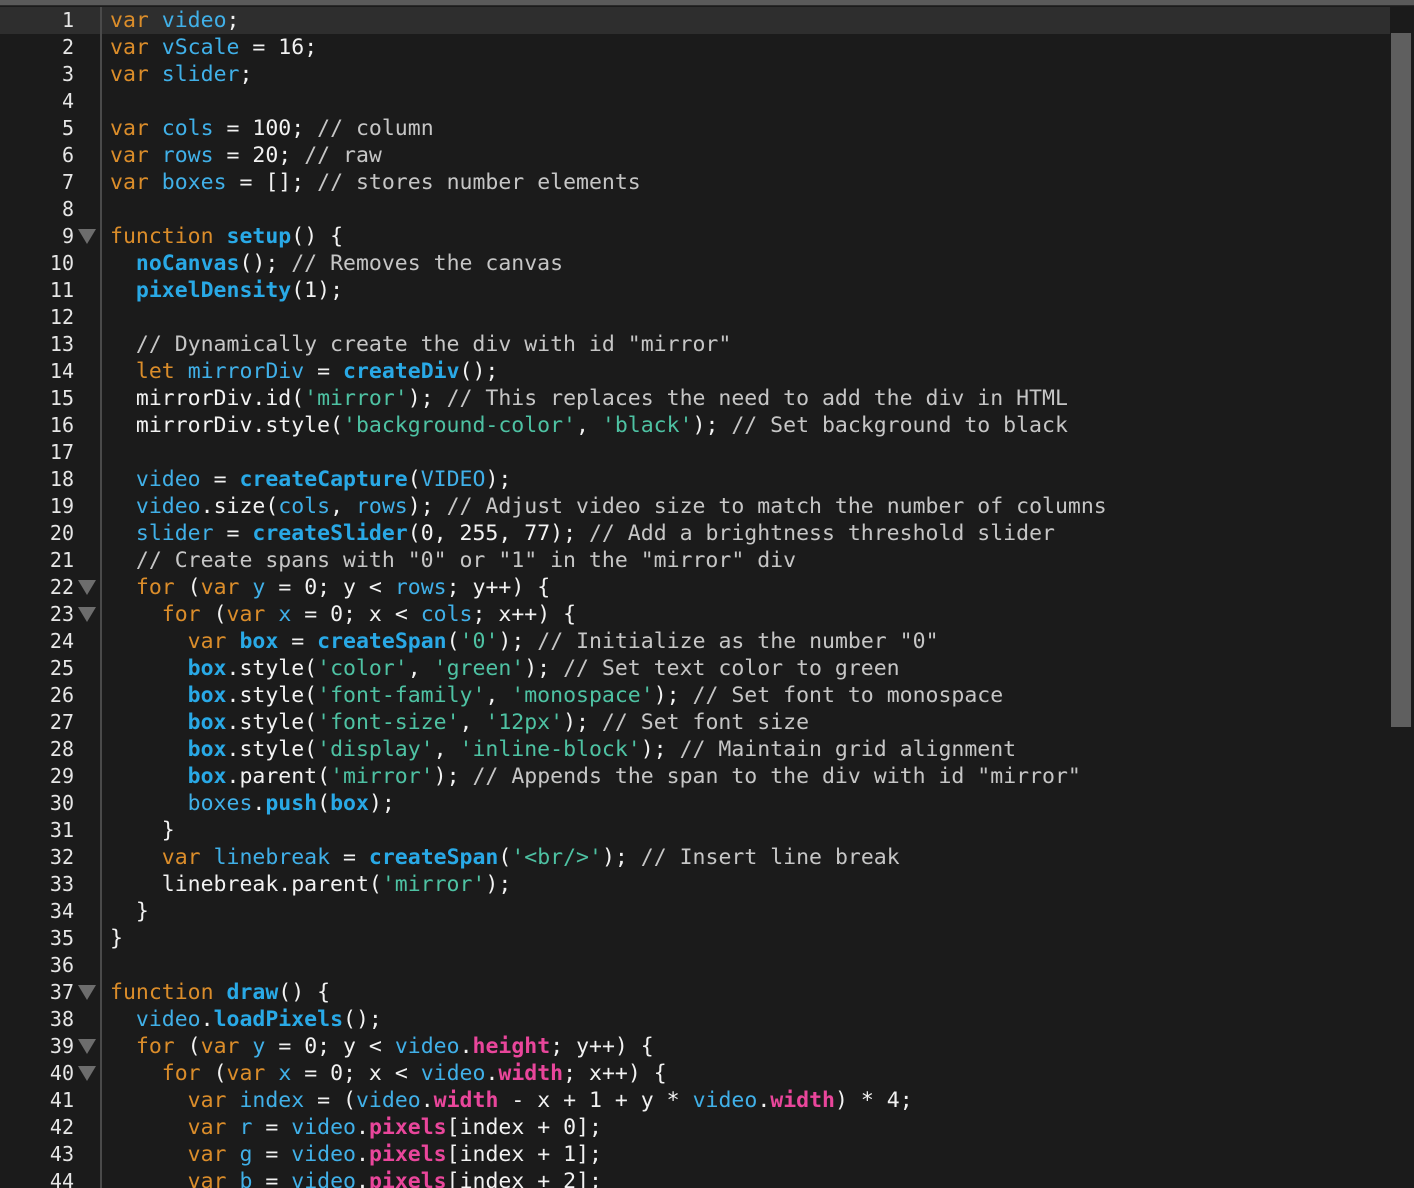 This screenshot has width=1414, height=1188. I want to click on line-number: 4, so click(67, 101).